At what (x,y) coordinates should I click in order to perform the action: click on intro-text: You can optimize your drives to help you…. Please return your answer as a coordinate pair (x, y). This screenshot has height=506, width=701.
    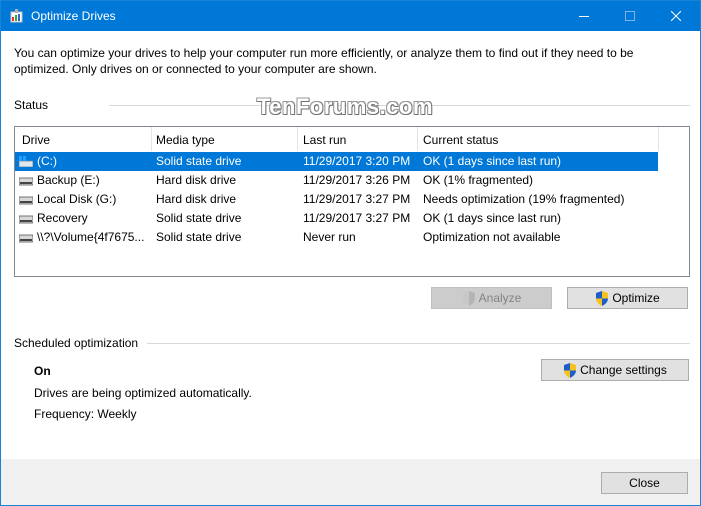
    Looking at the image, I should click on (324, 61).